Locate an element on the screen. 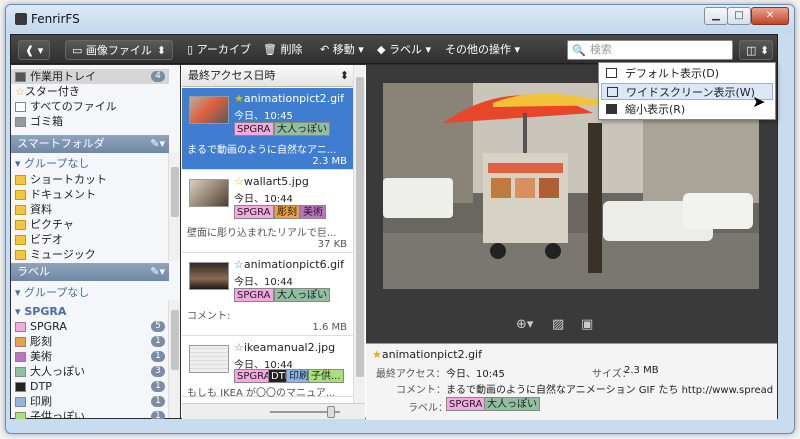 This screenshot has width=800, height=439. split-view-icon: ◫ is located at coordinates (751, 50).